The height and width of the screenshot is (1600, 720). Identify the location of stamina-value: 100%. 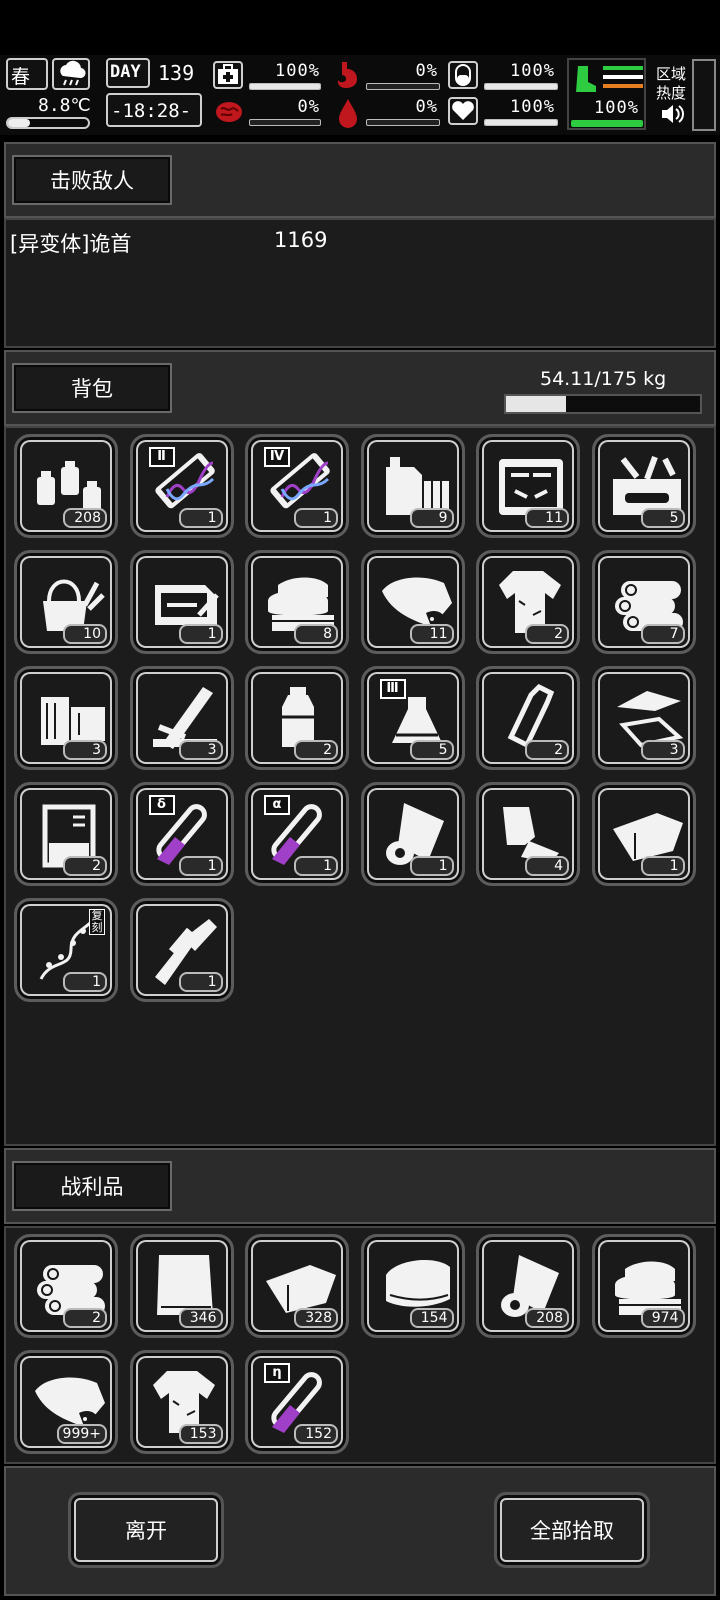
(532, 71).